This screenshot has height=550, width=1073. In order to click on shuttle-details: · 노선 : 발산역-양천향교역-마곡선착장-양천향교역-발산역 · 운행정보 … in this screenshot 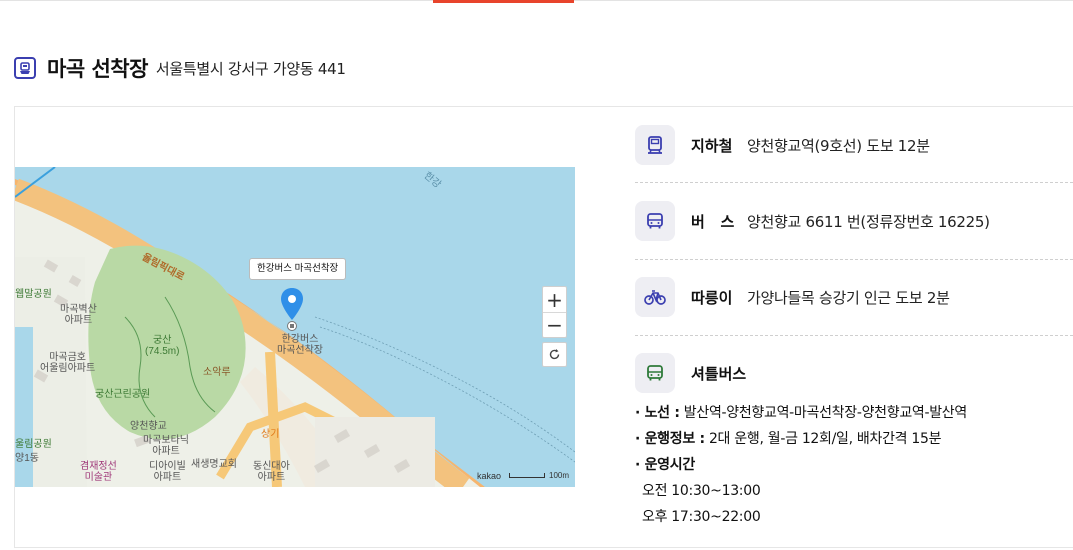, I will do `click(854, 467)`.